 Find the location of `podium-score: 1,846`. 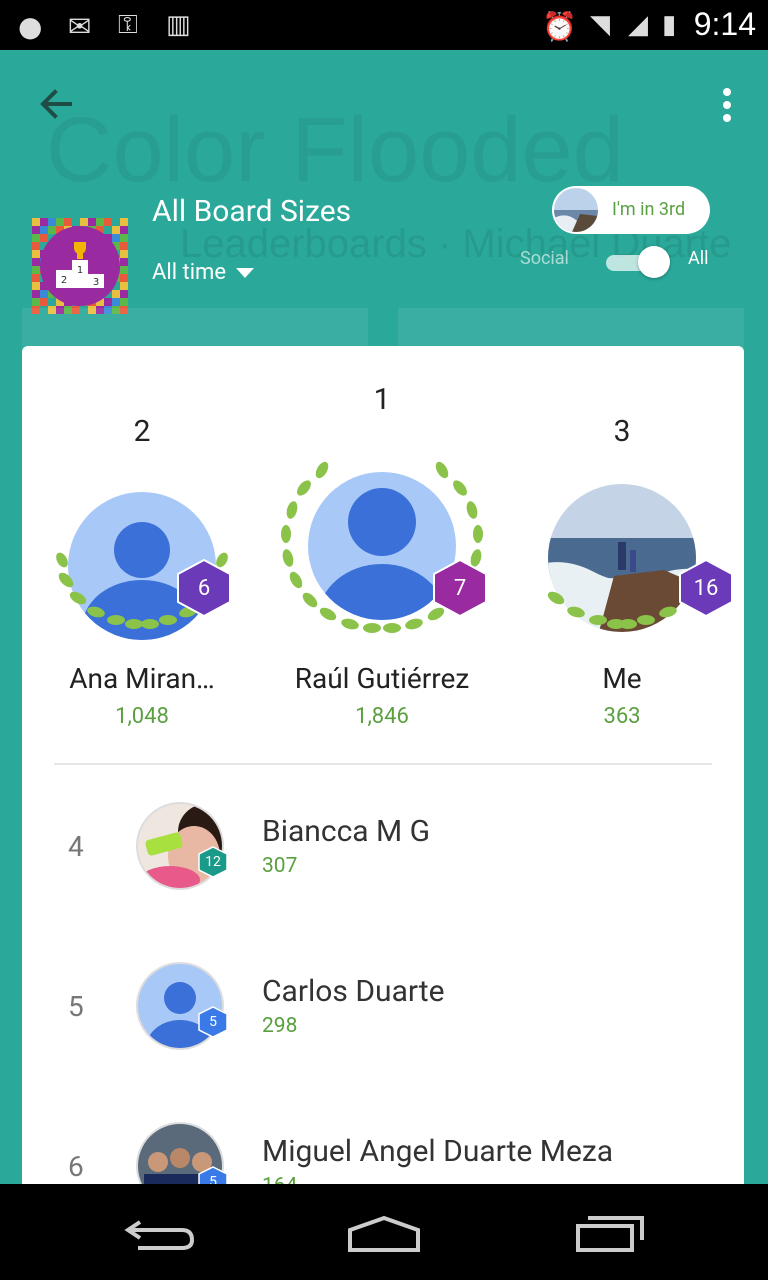

podium-score: 1,846 is located at coordinates (382, 716).